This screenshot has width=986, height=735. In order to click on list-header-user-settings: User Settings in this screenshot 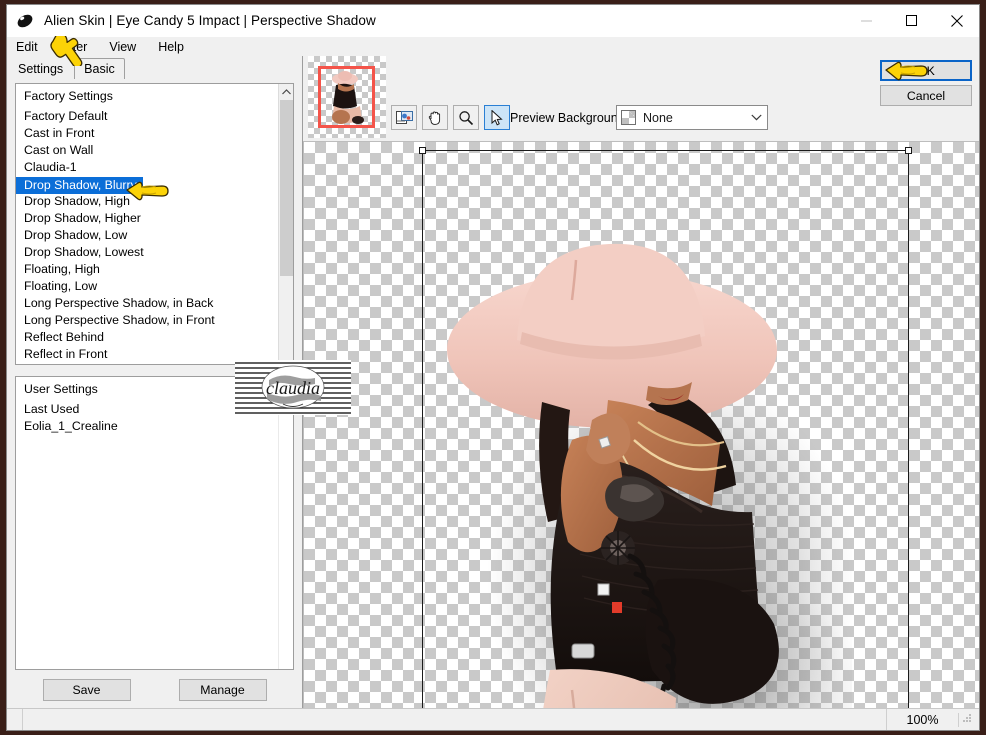, I will do `click(61, 389)`.